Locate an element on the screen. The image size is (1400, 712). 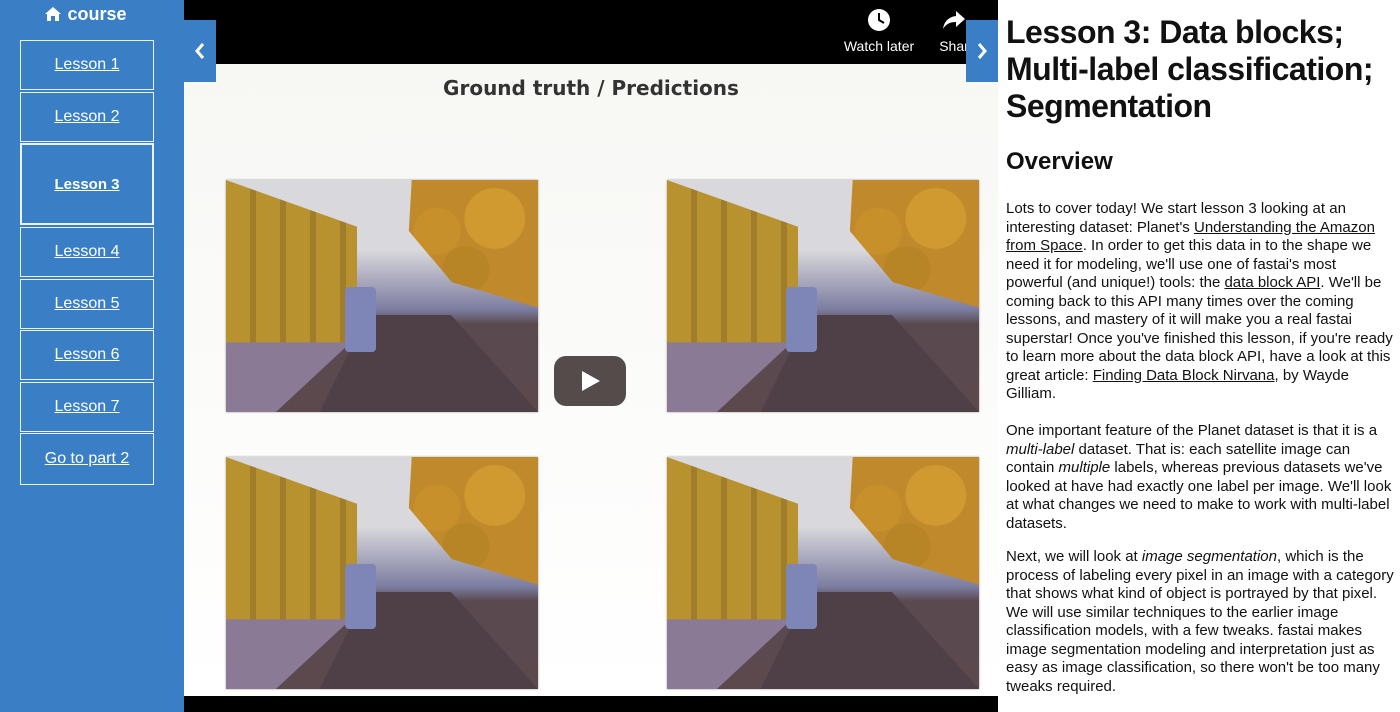
share-icon is located at coordinates (954, 20).